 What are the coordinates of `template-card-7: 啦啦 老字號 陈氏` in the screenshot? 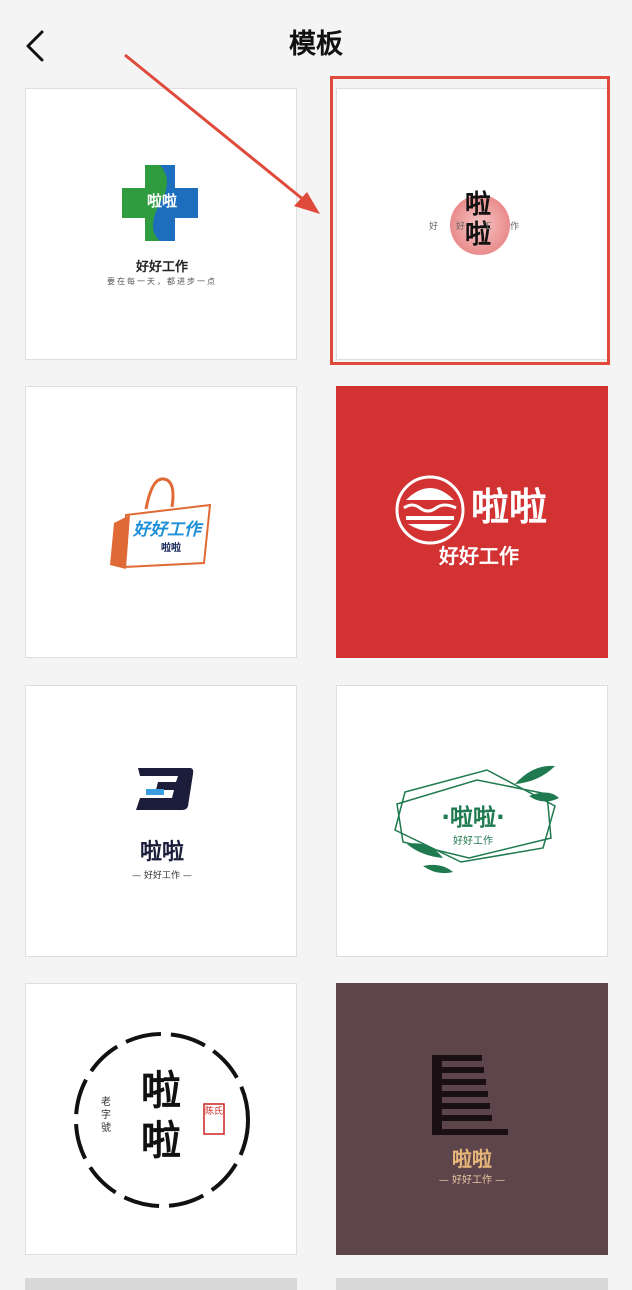 It's located at (161, 1119).